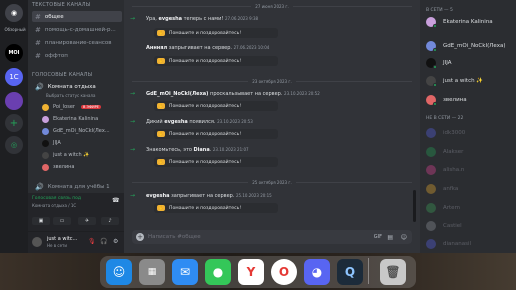  I want to click on member-item: GdE_mOi_NoCkI(Леха), so click(466, 46).